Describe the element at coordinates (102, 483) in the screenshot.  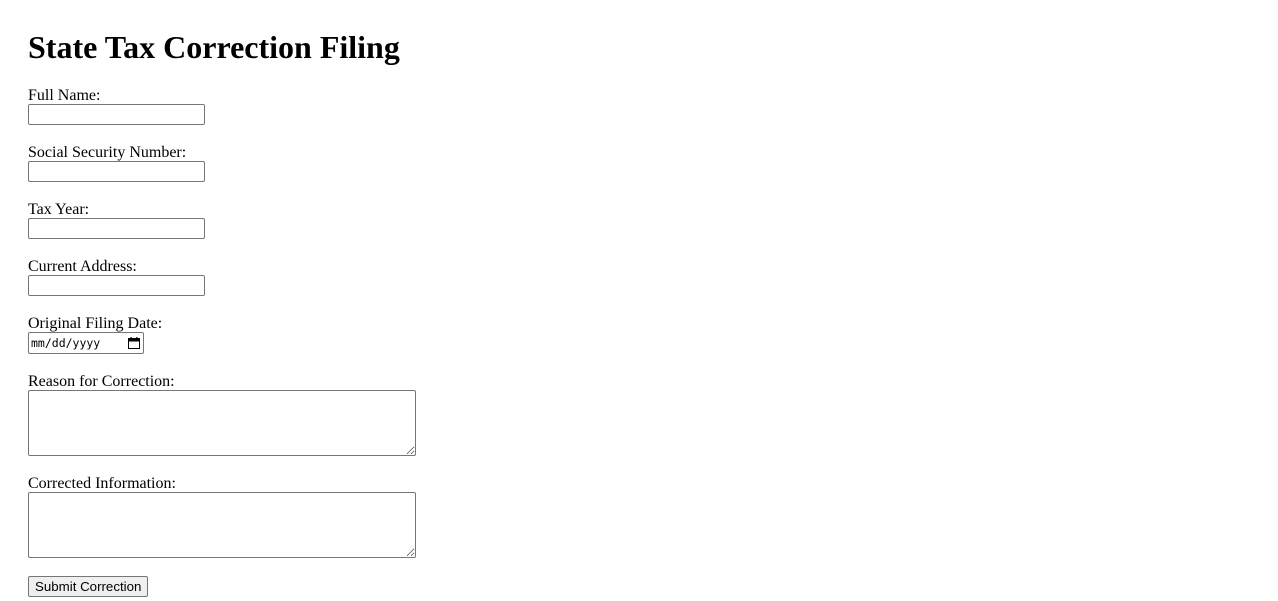
I see `corrected-info-label: Corrected Information:` at that location.